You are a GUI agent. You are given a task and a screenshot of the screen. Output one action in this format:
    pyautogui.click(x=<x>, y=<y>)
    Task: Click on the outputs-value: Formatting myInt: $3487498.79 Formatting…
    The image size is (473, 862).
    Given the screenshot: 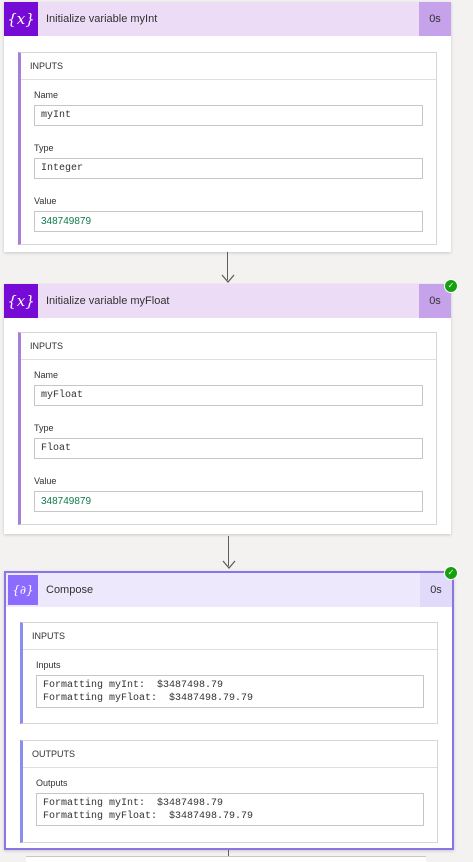 What is the action you would take?
    pyautogui.click(x=230, y=809)
    